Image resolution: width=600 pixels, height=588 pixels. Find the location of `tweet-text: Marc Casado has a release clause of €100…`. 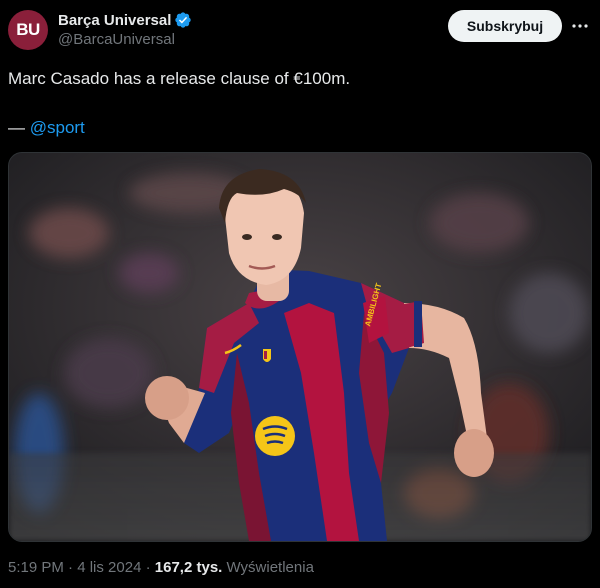

tweet-text: Marc Casado has a release clause of €100… is located at coordinates (179, 78).